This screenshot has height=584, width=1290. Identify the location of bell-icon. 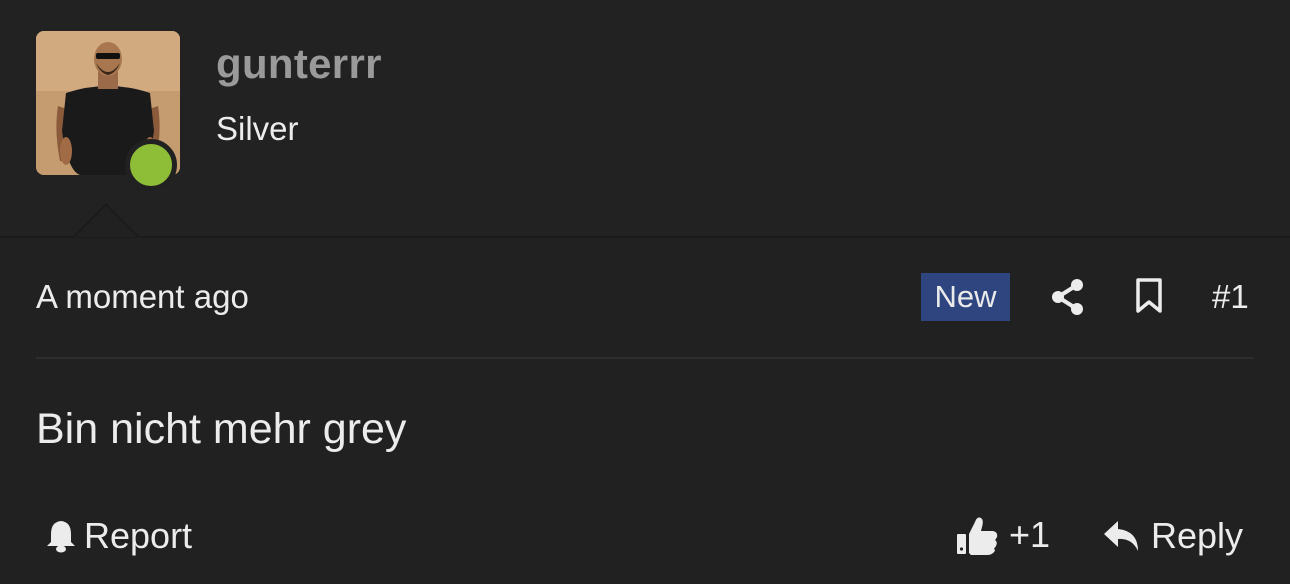
(61, 537).